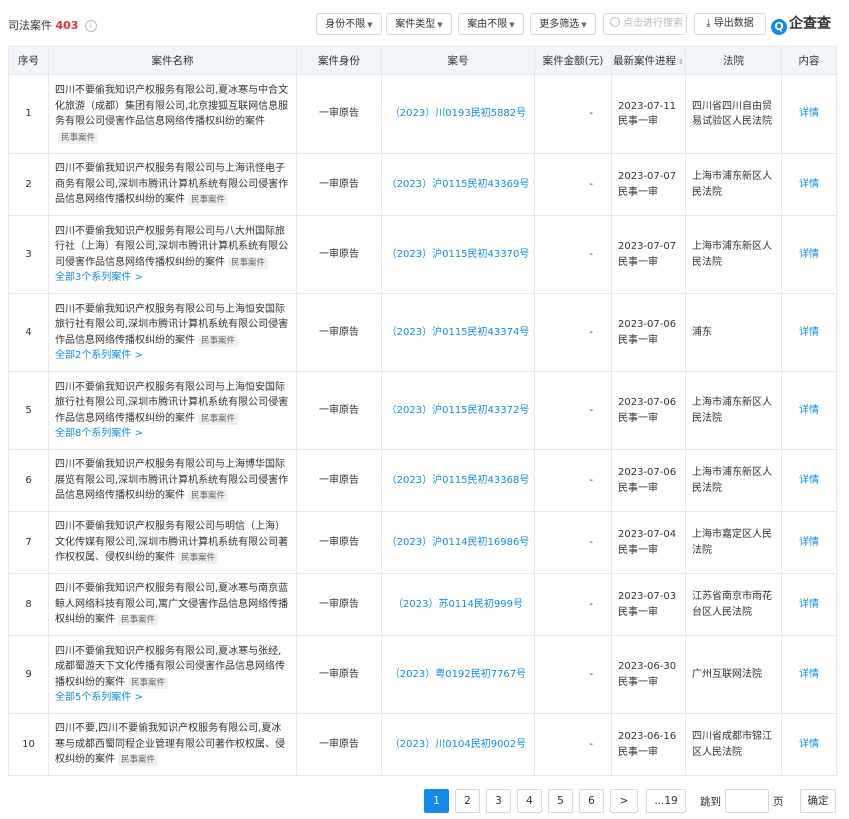 This screenshot has height=819, width=849. Describe the element at coordinates (733, 332) in the screenshot. I see `court-name: 浦东` at that location.